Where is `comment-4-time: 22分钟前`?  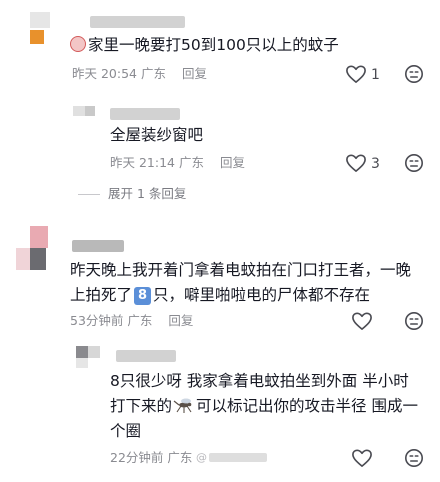 comment-4-time: 22分钟前 is located at coordinates (137, 457).